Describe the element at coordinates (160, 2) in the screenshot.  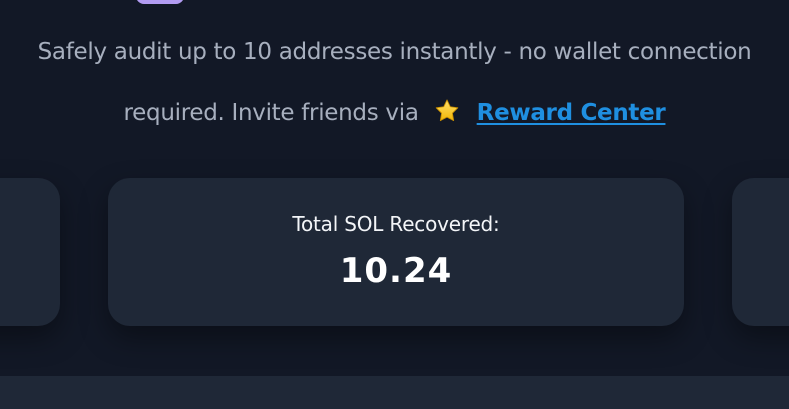
I see `top-pill-decoration` at that location.